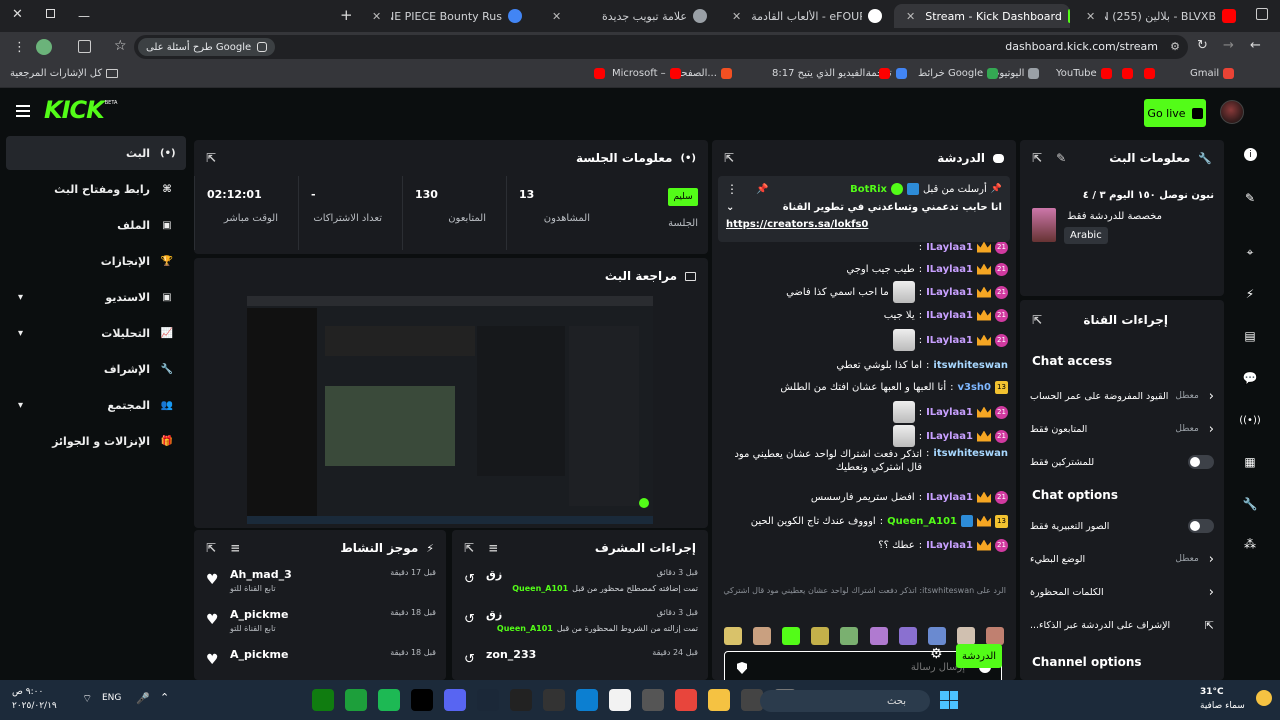 This screenshot has width=1280, height=720. I want to click on mic-icon: 🎤, so click(143, 698).